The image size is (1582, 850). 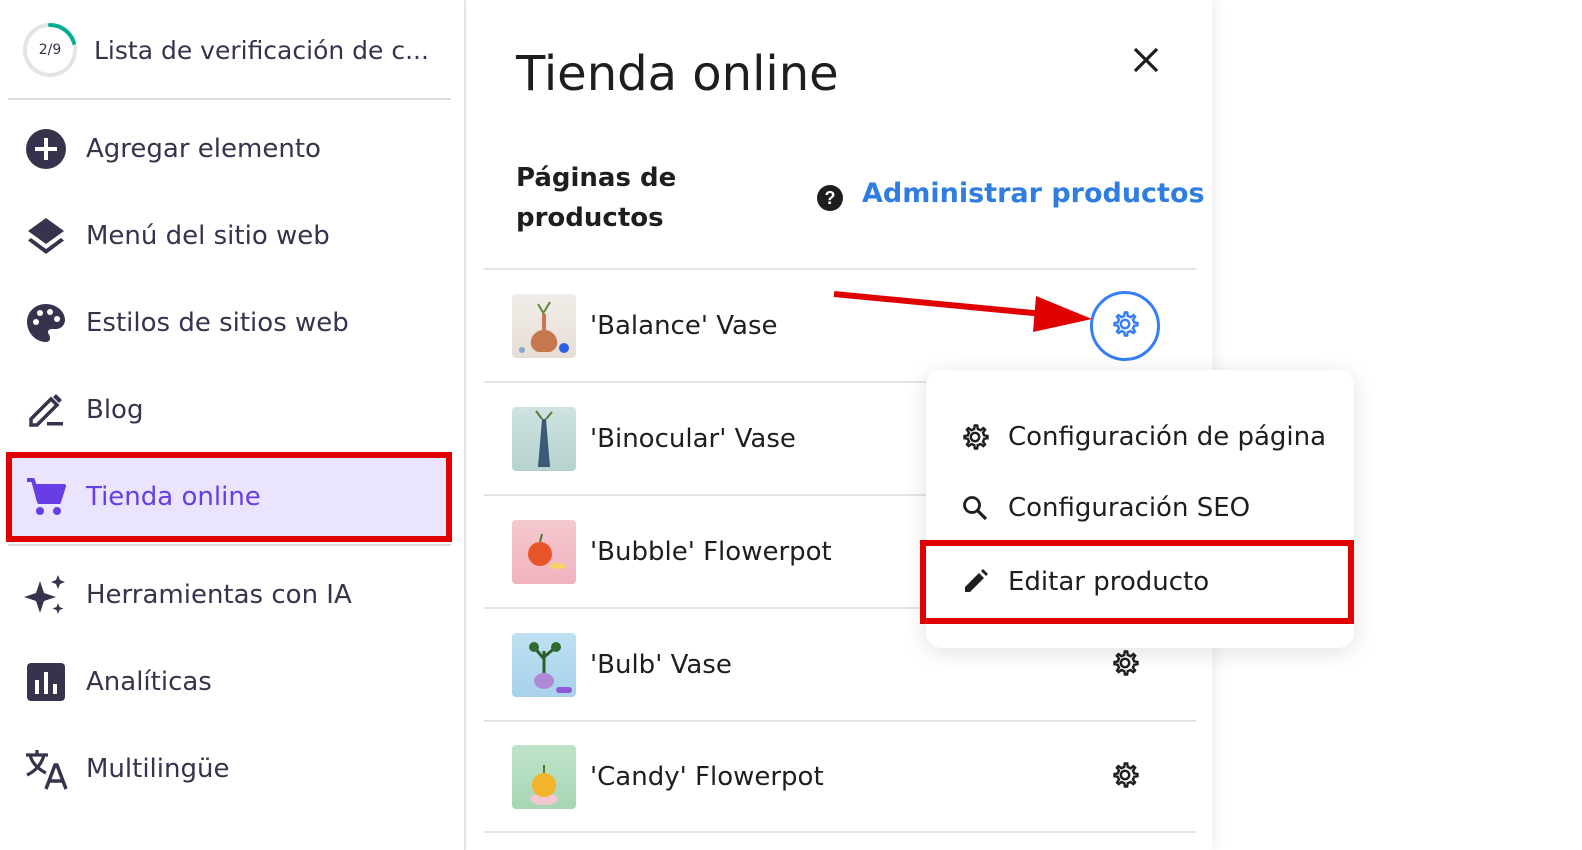 I want to click on help-icon: ?, so click(x=830, y=198).